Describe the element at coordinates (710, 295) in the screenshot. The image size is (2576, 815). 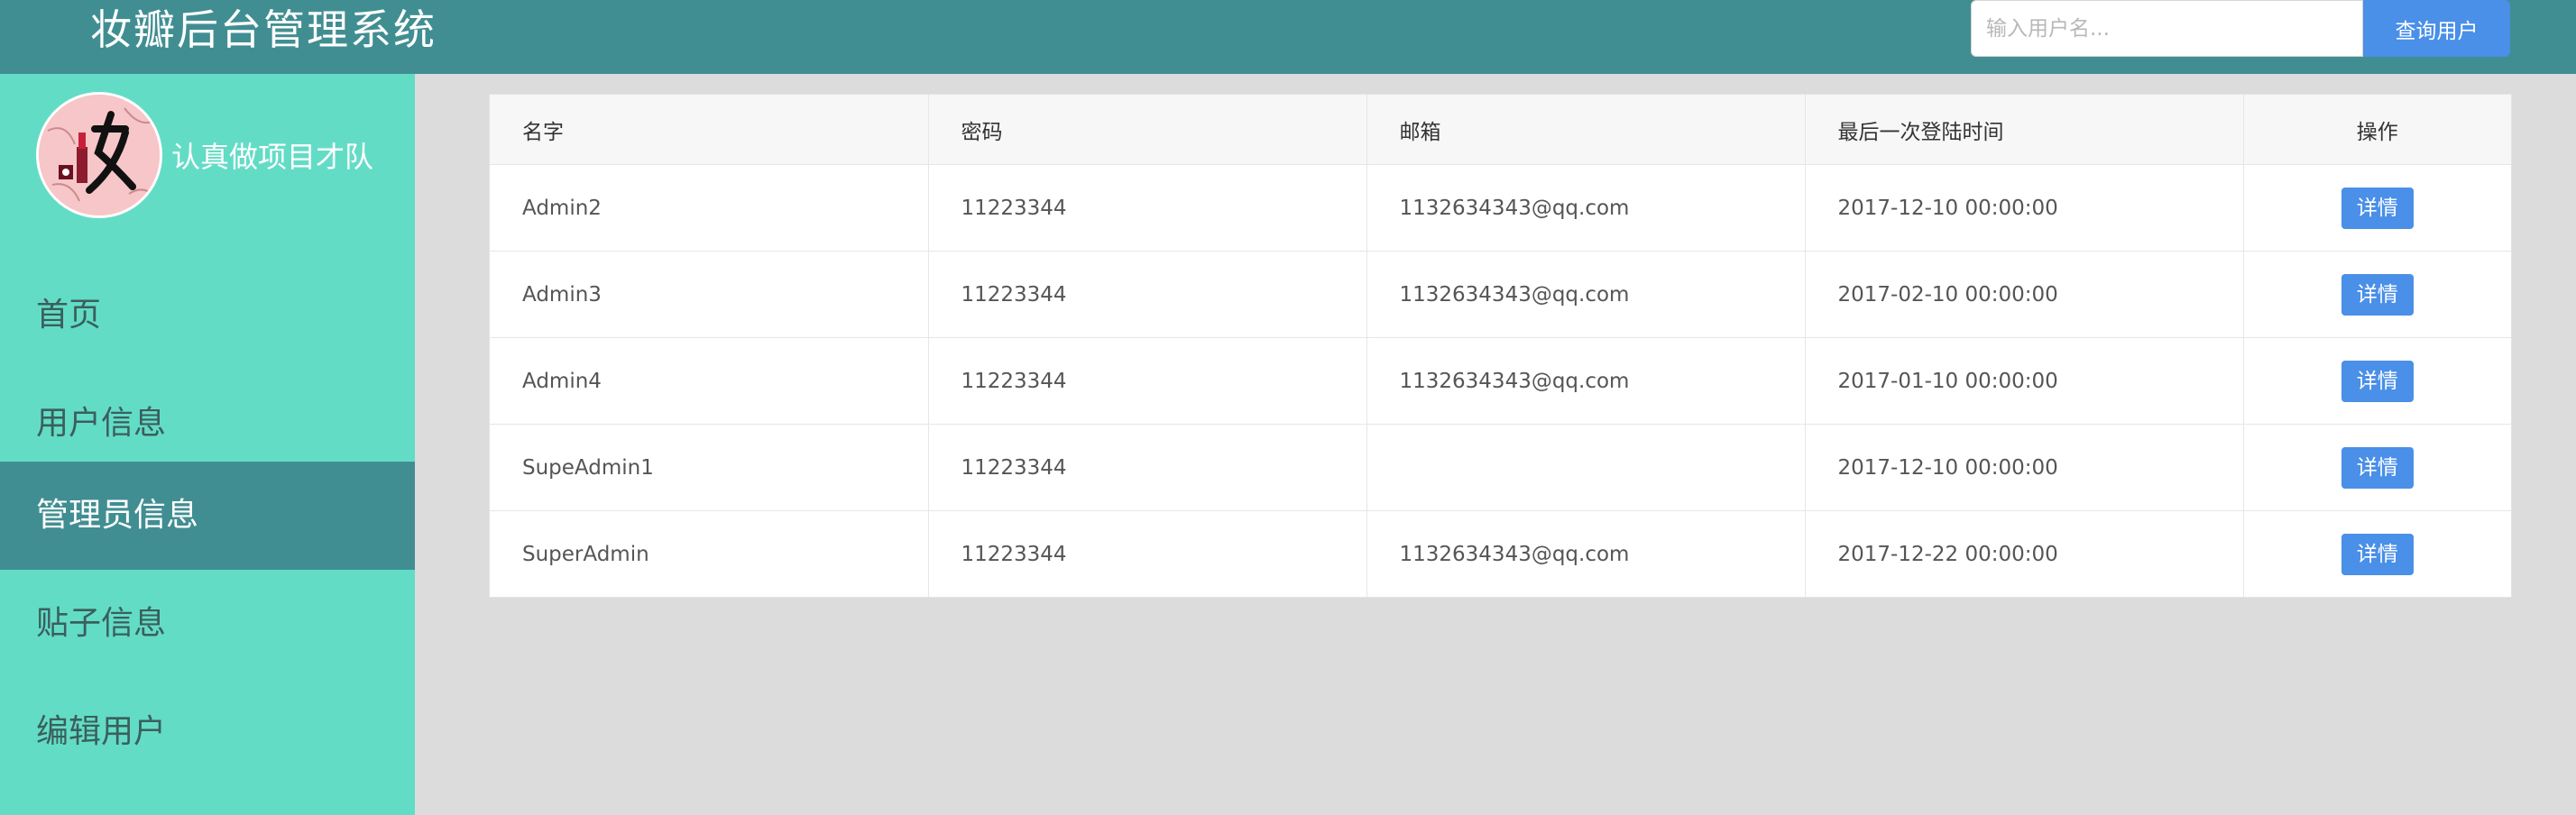
I see `cell-name: Admin3` at that location.